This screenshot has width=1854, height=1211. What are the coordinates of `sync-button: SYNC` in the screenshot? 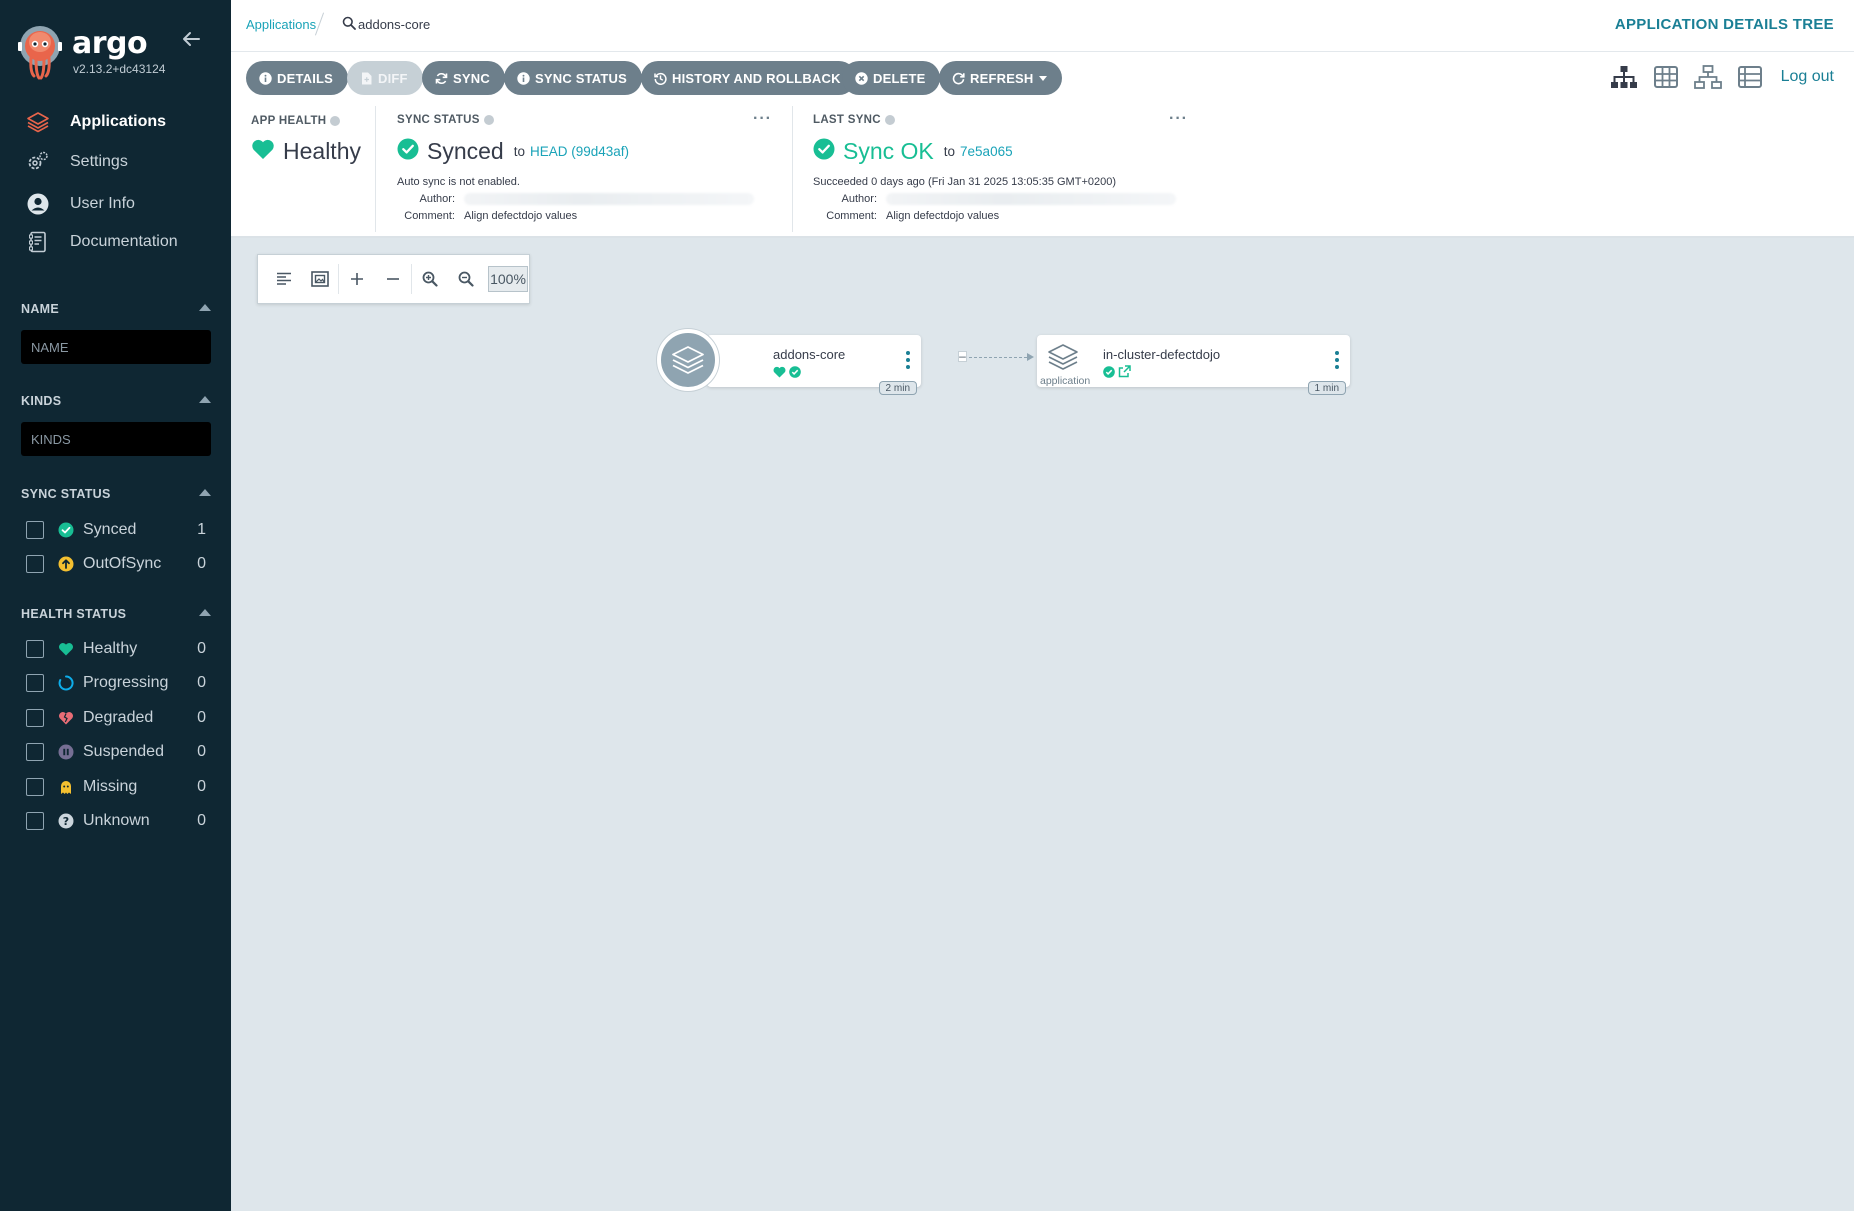 It's located at (463, 78).